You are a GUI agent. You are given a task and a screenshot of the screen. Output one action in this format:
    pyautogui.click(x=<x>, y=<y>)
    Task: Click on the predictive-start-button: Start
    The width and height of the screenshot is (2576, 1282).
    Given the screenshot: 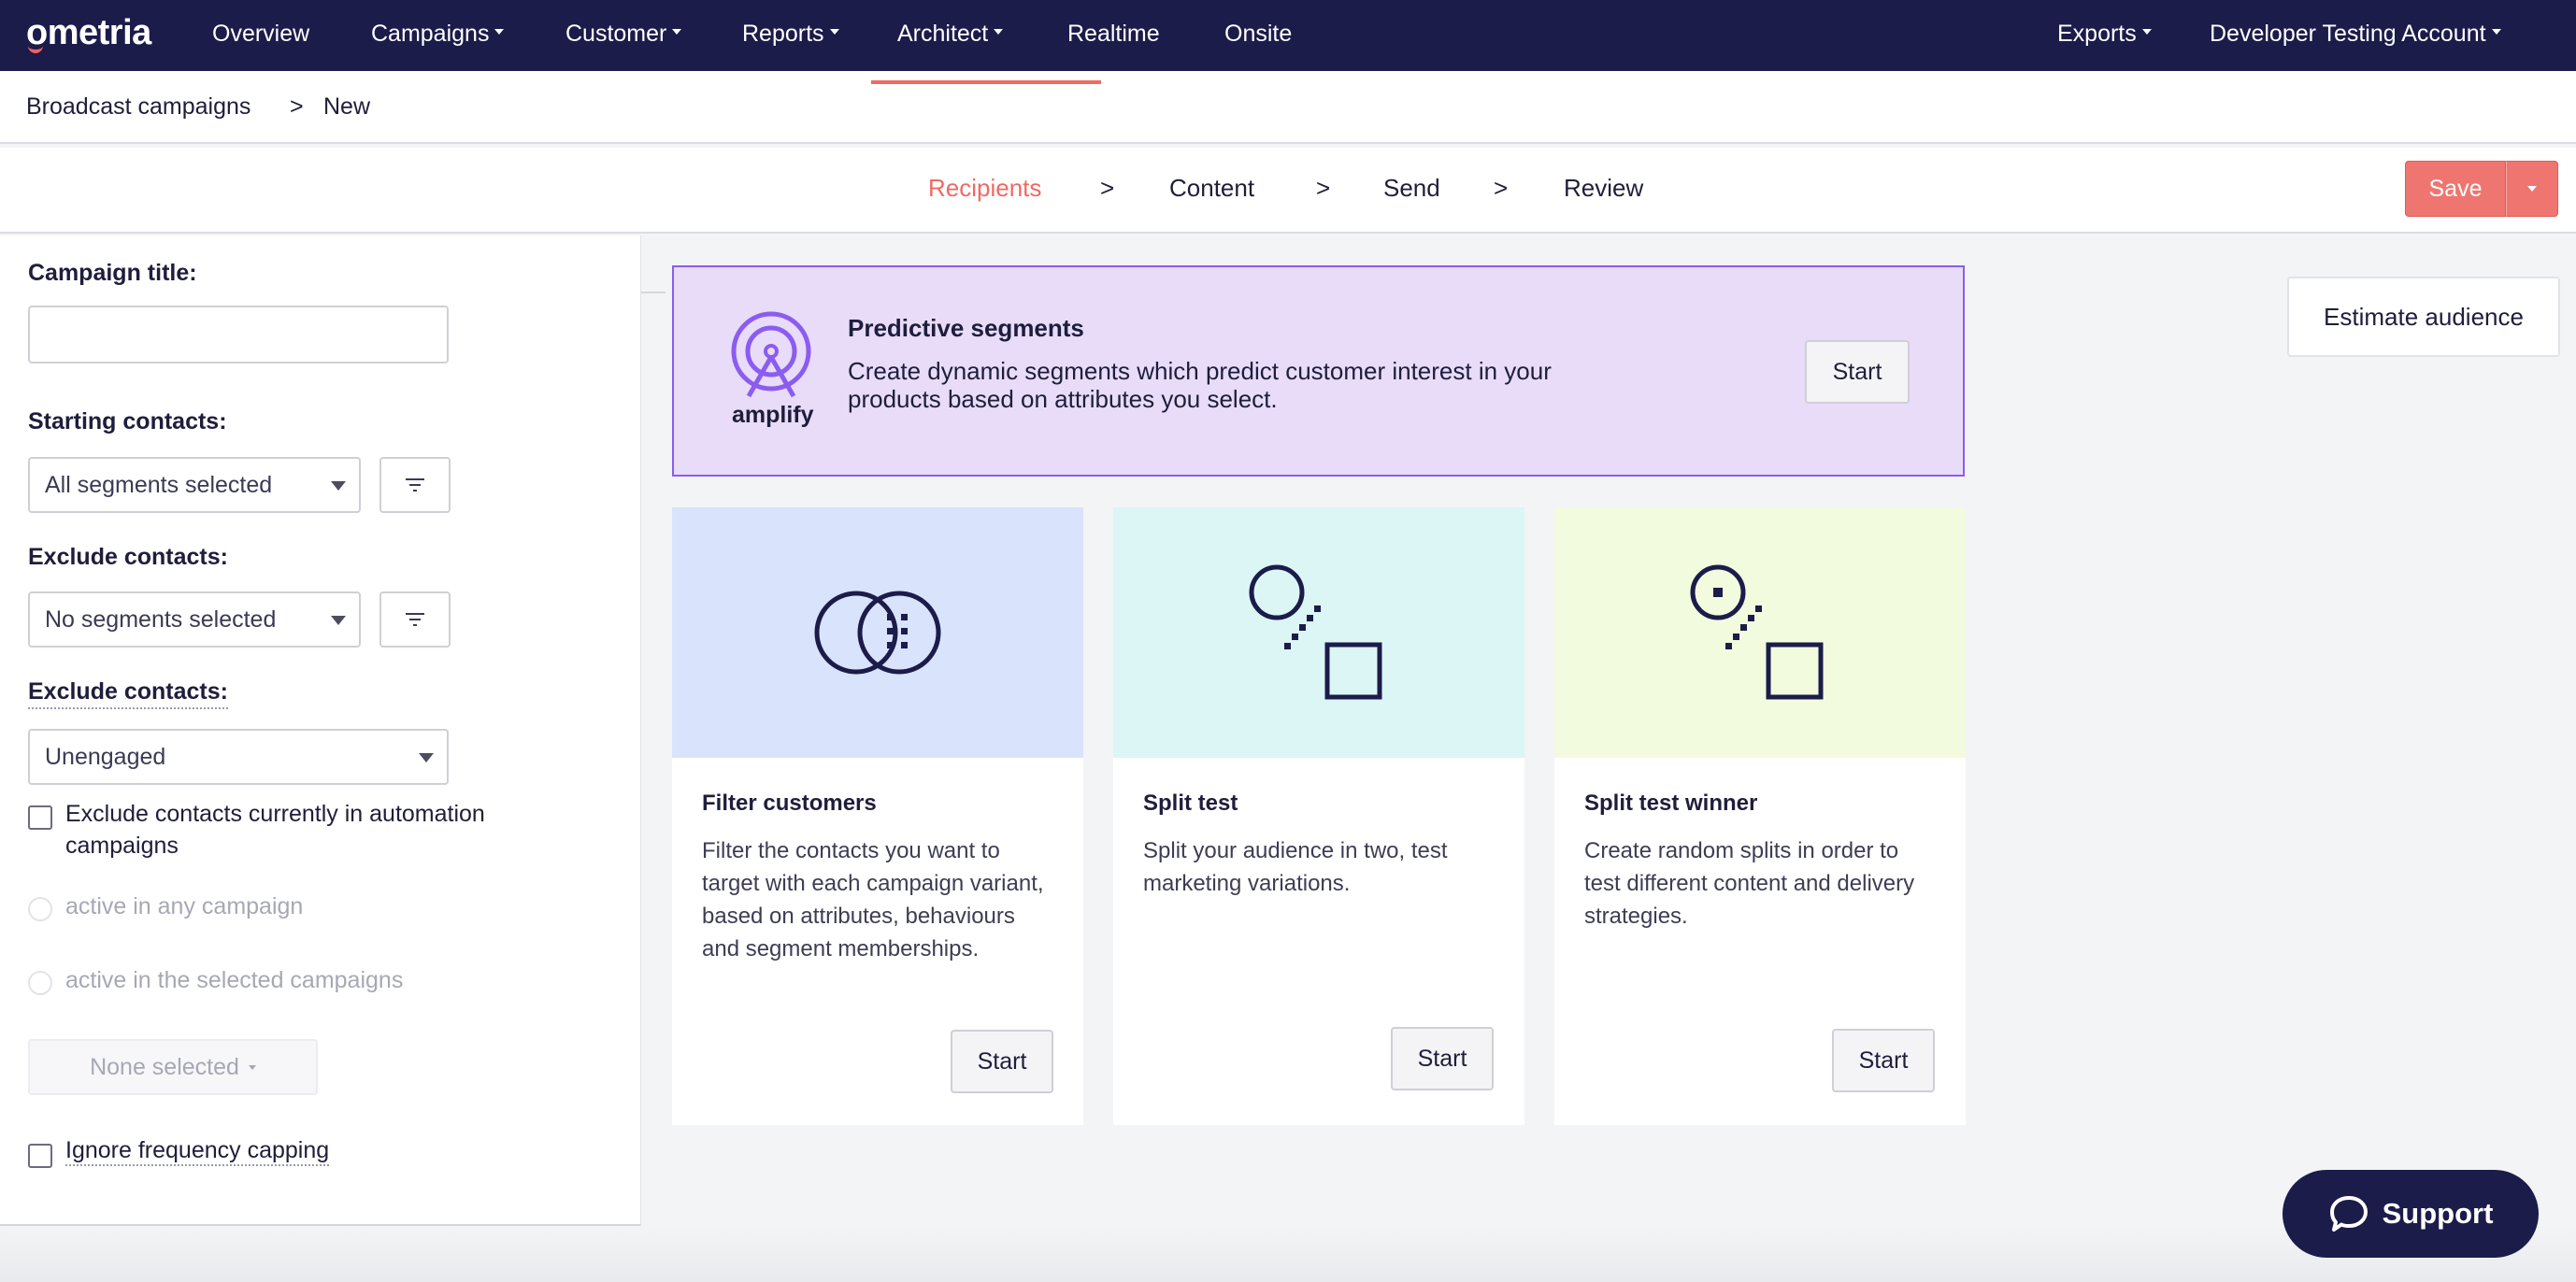 What is the action you would take?
    pyautogui.click(x=1857, y=372)
    